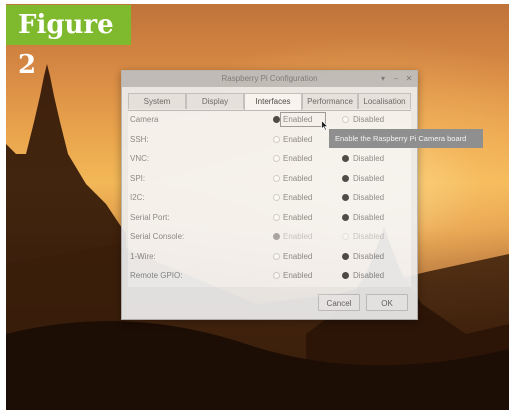 The image size is (512, 412). What do you see at coordinates (68, 42) in the screenshot?
I see `figure-label: Figure 2` at bounding box center [68, 42].